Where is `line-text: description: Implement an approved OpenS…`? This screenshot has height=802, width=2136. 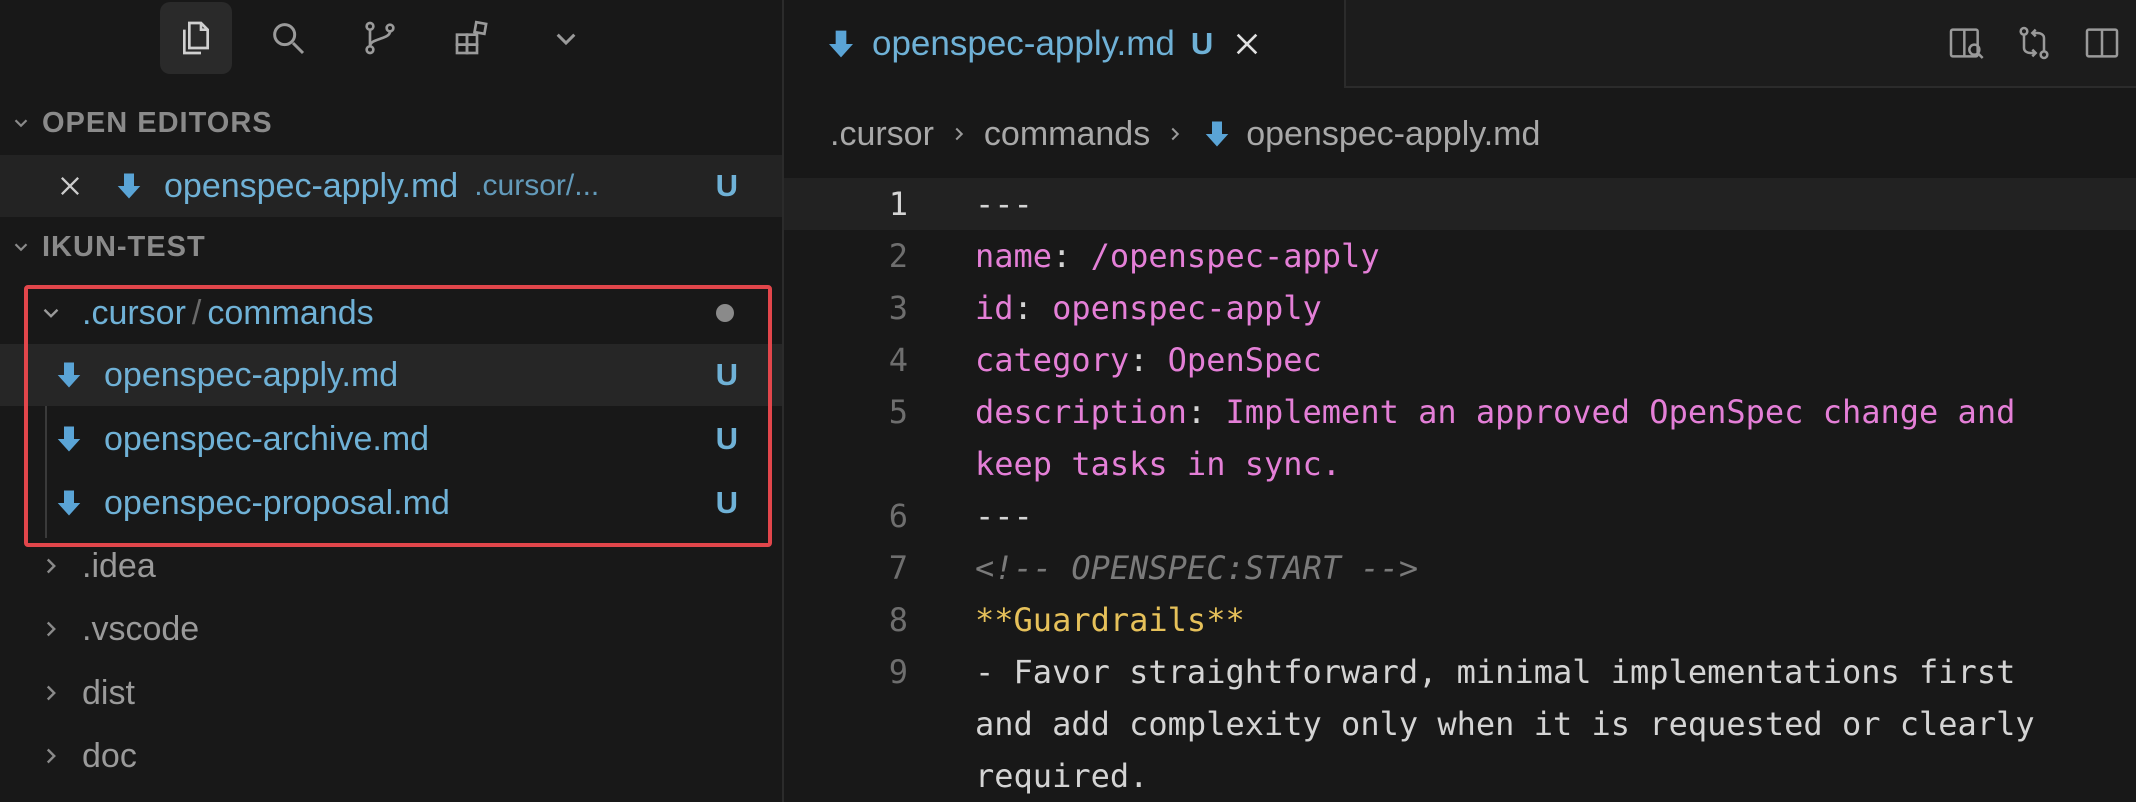
line-text: description: Implement an approved OpenS… is located at coordinates (1495, 412).